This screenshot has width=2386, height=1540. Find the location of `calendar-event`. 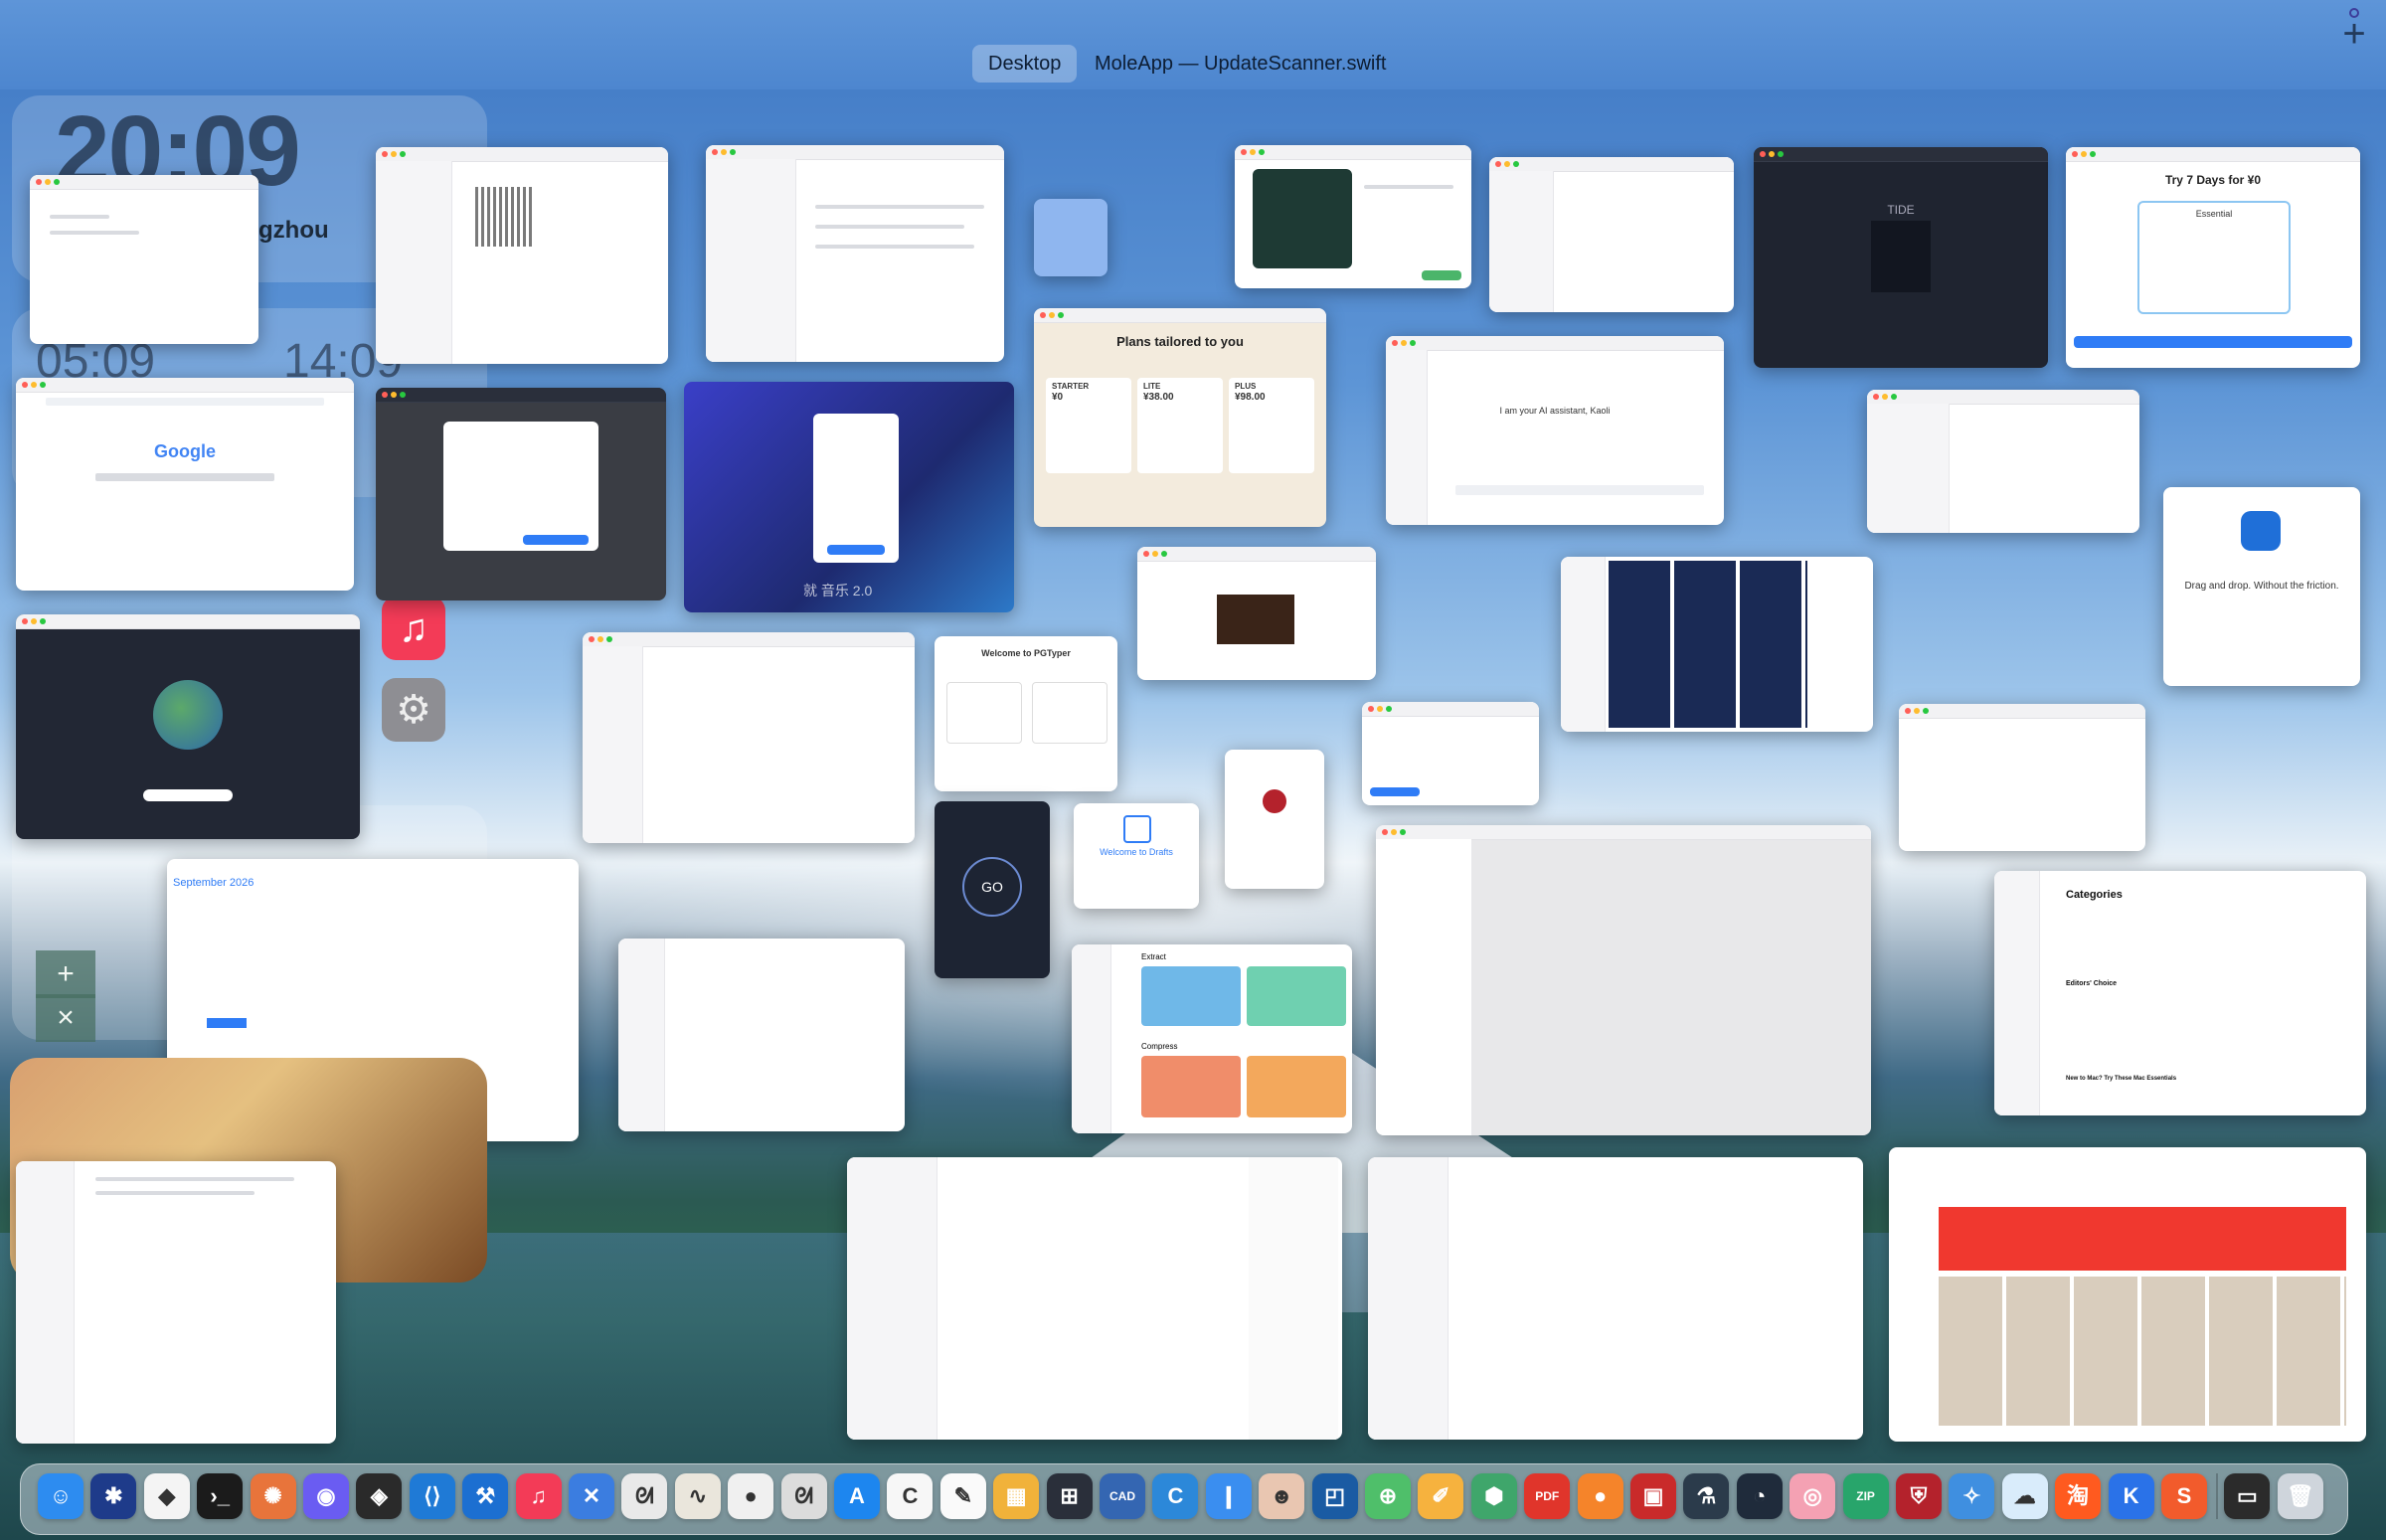

calendar-event is located at coordinates (227, 1023).